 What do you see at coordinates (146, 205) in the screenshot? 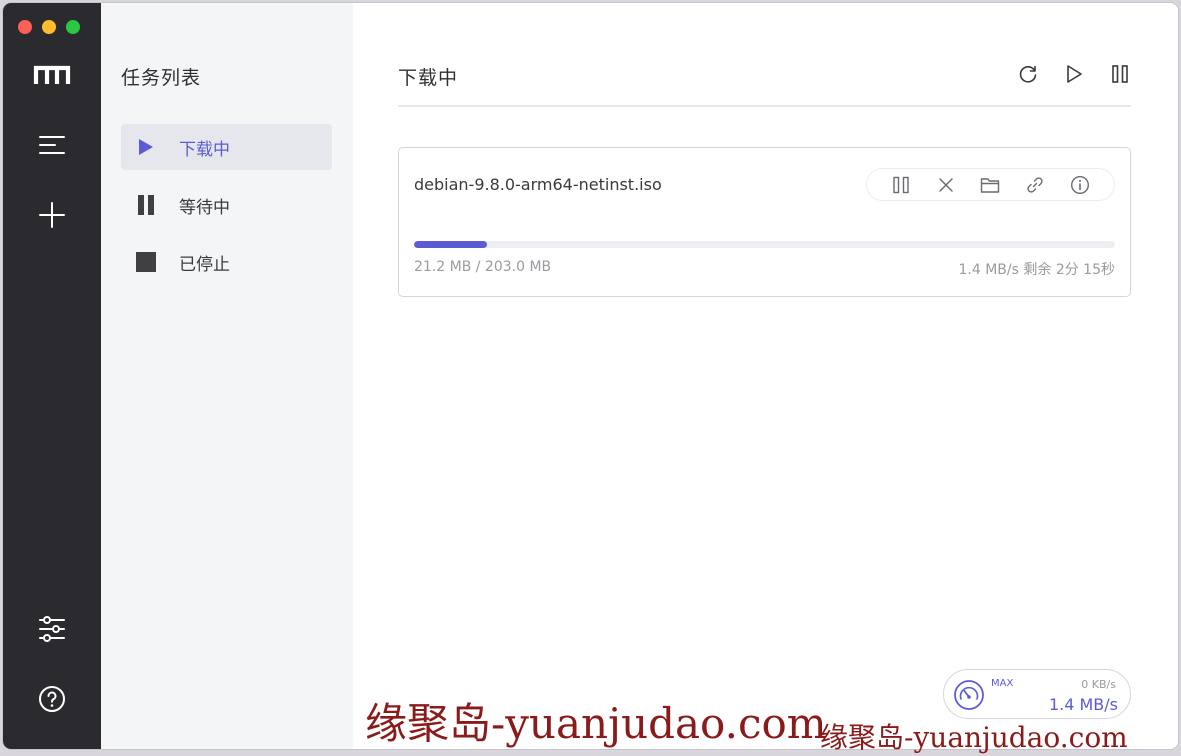
I see `pause-icon` at bounding box center [146, 205].